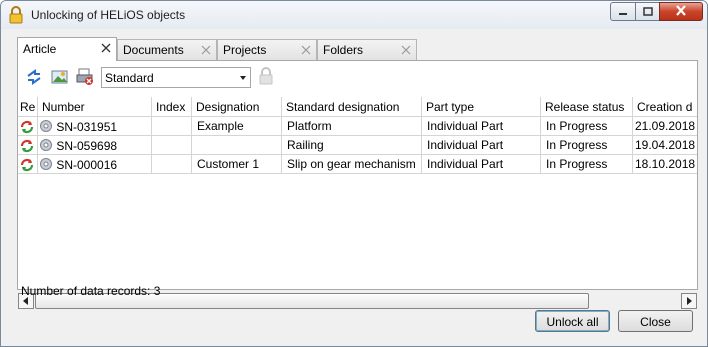 Image resolution: width=708 pixels, height=347 pixels. I want to click on toolbar: Standard, so click(270, 78).